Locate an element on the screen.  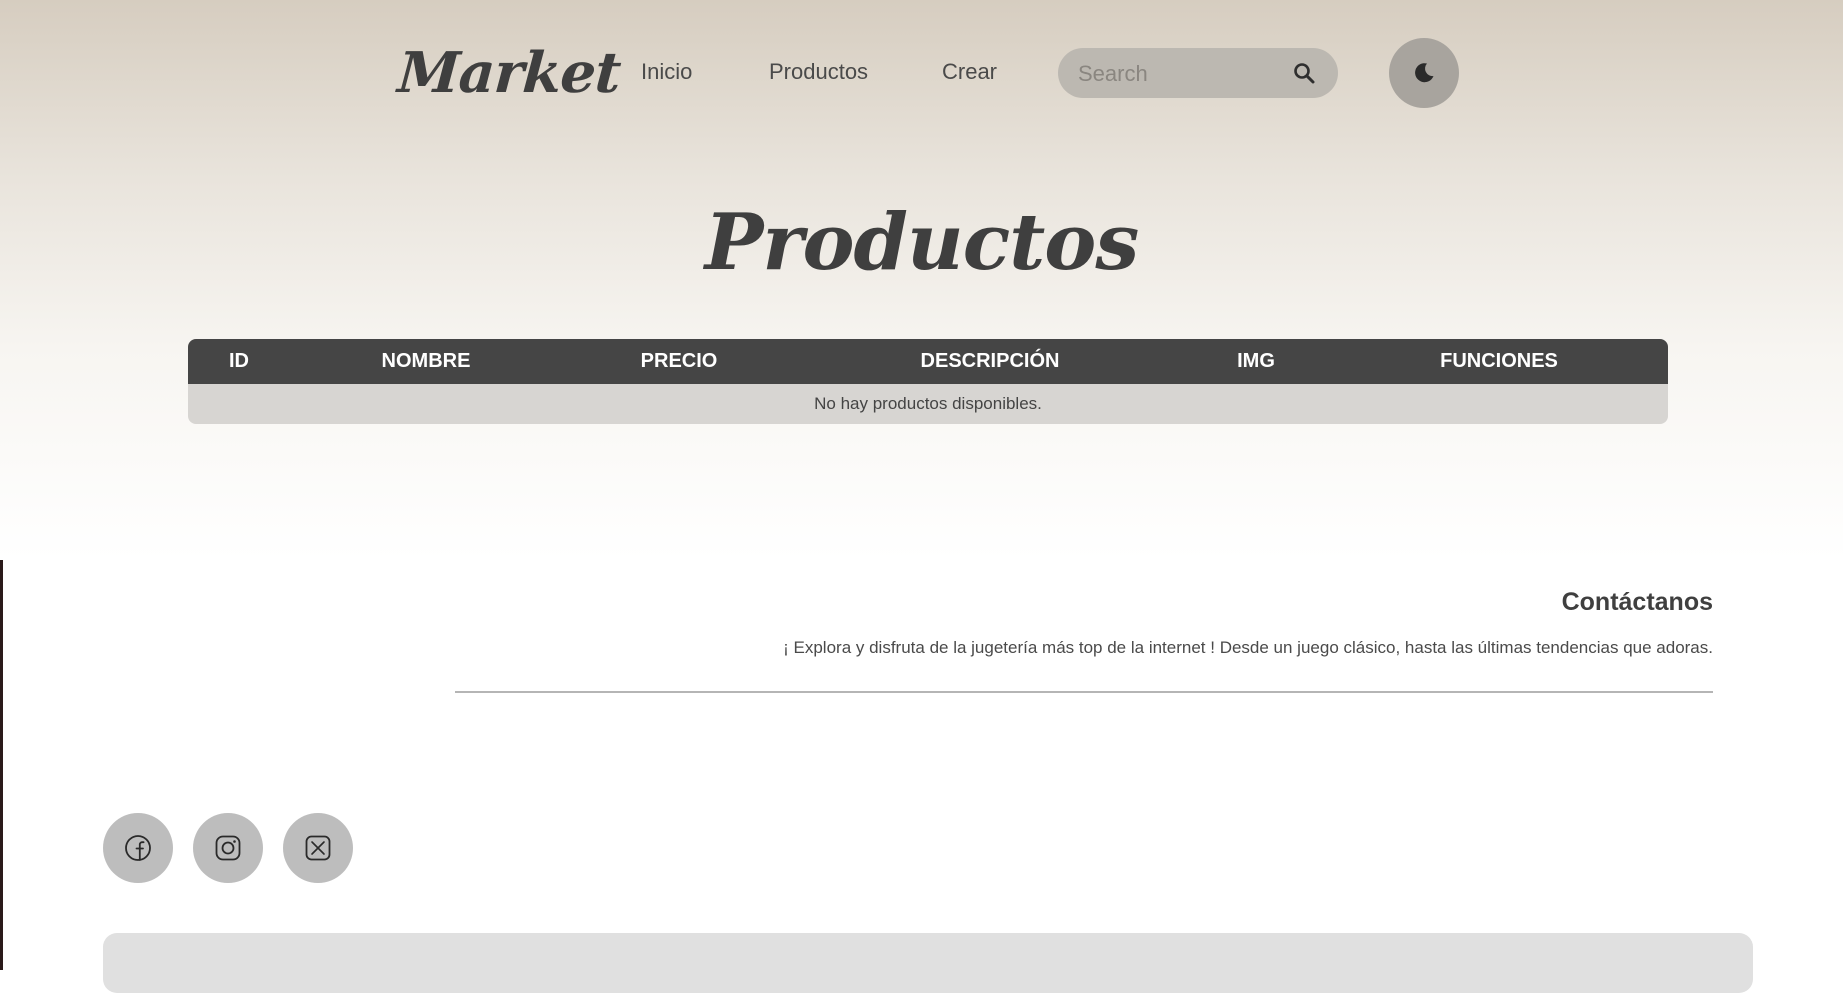
site-logo: Market is located at coordinates (509, 73).